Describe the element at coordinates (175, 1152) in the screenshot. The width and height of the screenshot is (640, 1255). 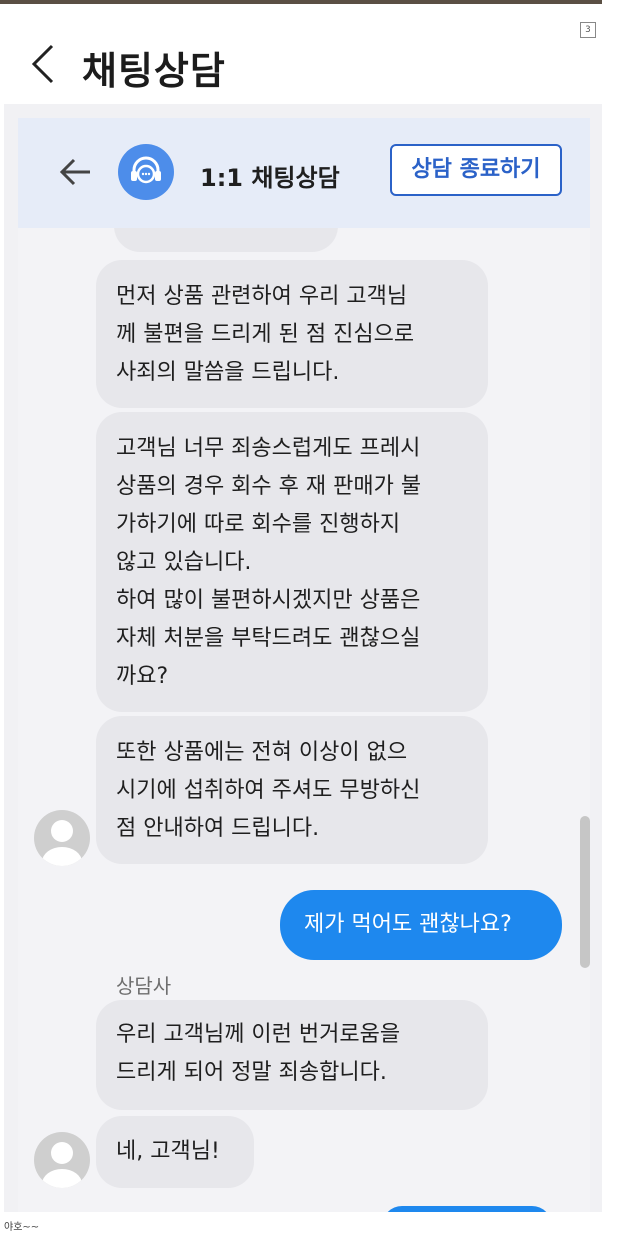
I see `agent-message: 네, 고객님!` at that location.